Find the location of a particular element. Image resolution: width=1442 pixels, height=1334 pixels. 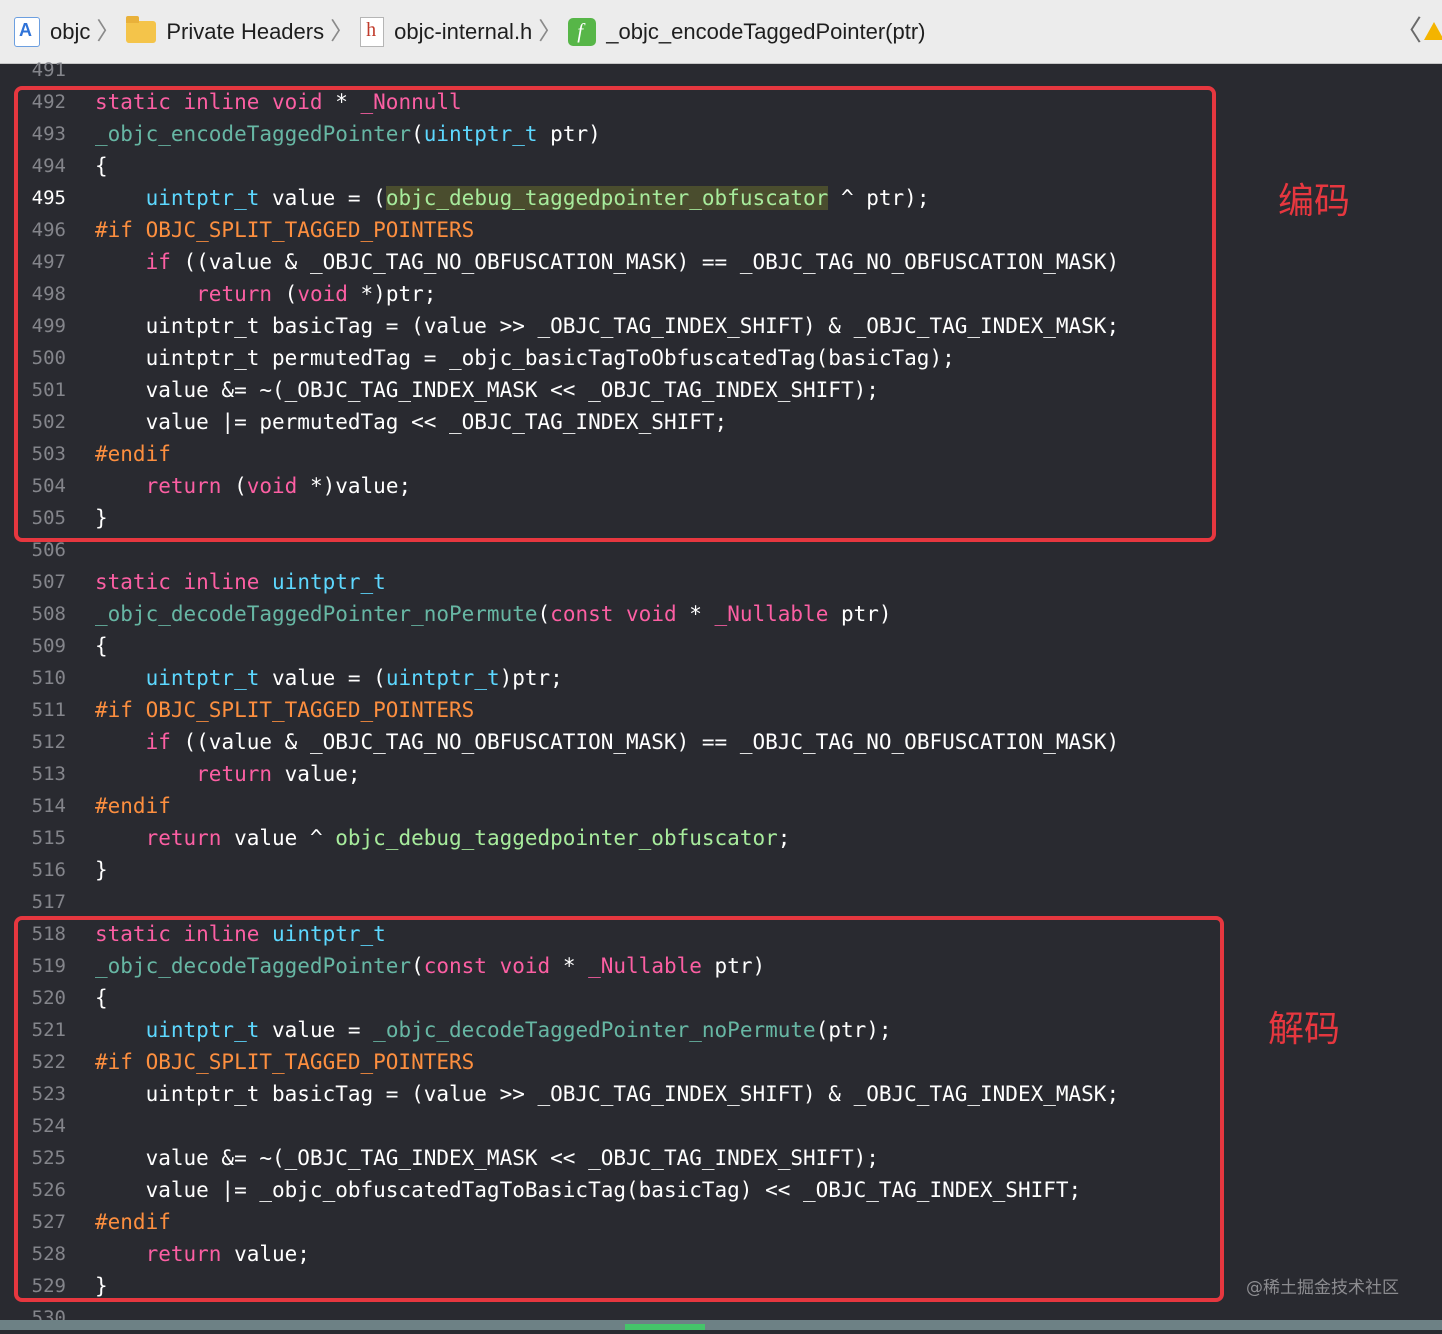

code-token: static inline is located at coordinates (177, 582).